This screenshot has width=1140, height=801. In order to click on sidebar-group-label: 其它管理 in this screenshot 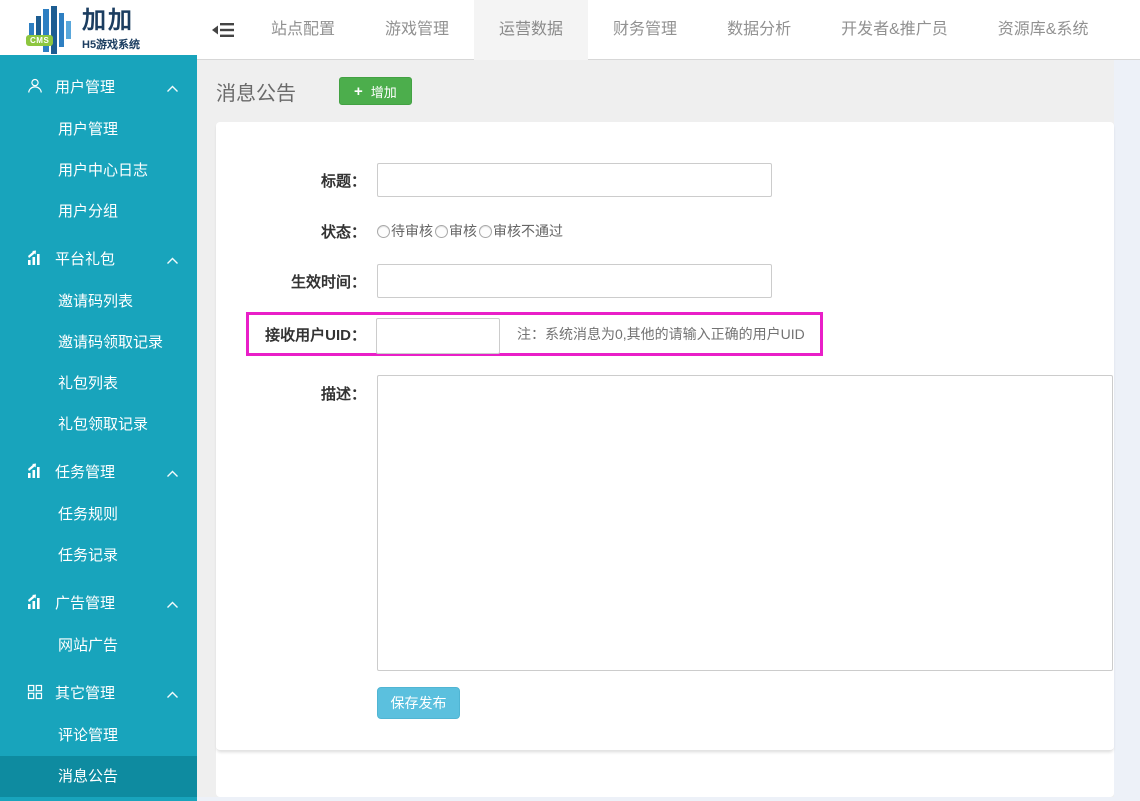, I will do `click(85, 693)`.